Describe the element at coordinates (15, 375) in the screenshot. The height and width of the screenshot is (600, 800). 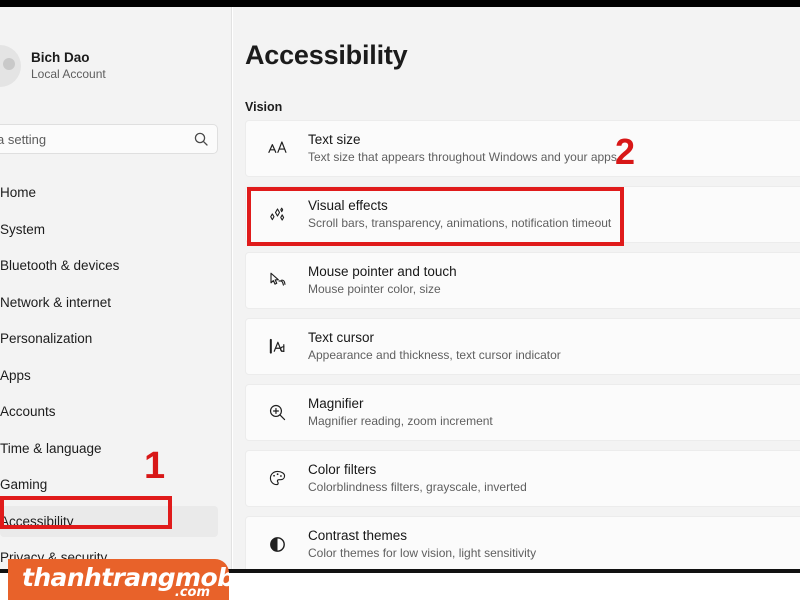
I see `sidebar-item-label: Apps` at that location.